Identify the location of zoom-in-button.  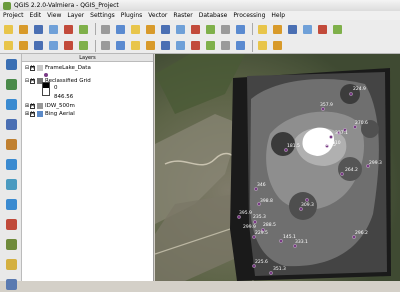
(135, 29).